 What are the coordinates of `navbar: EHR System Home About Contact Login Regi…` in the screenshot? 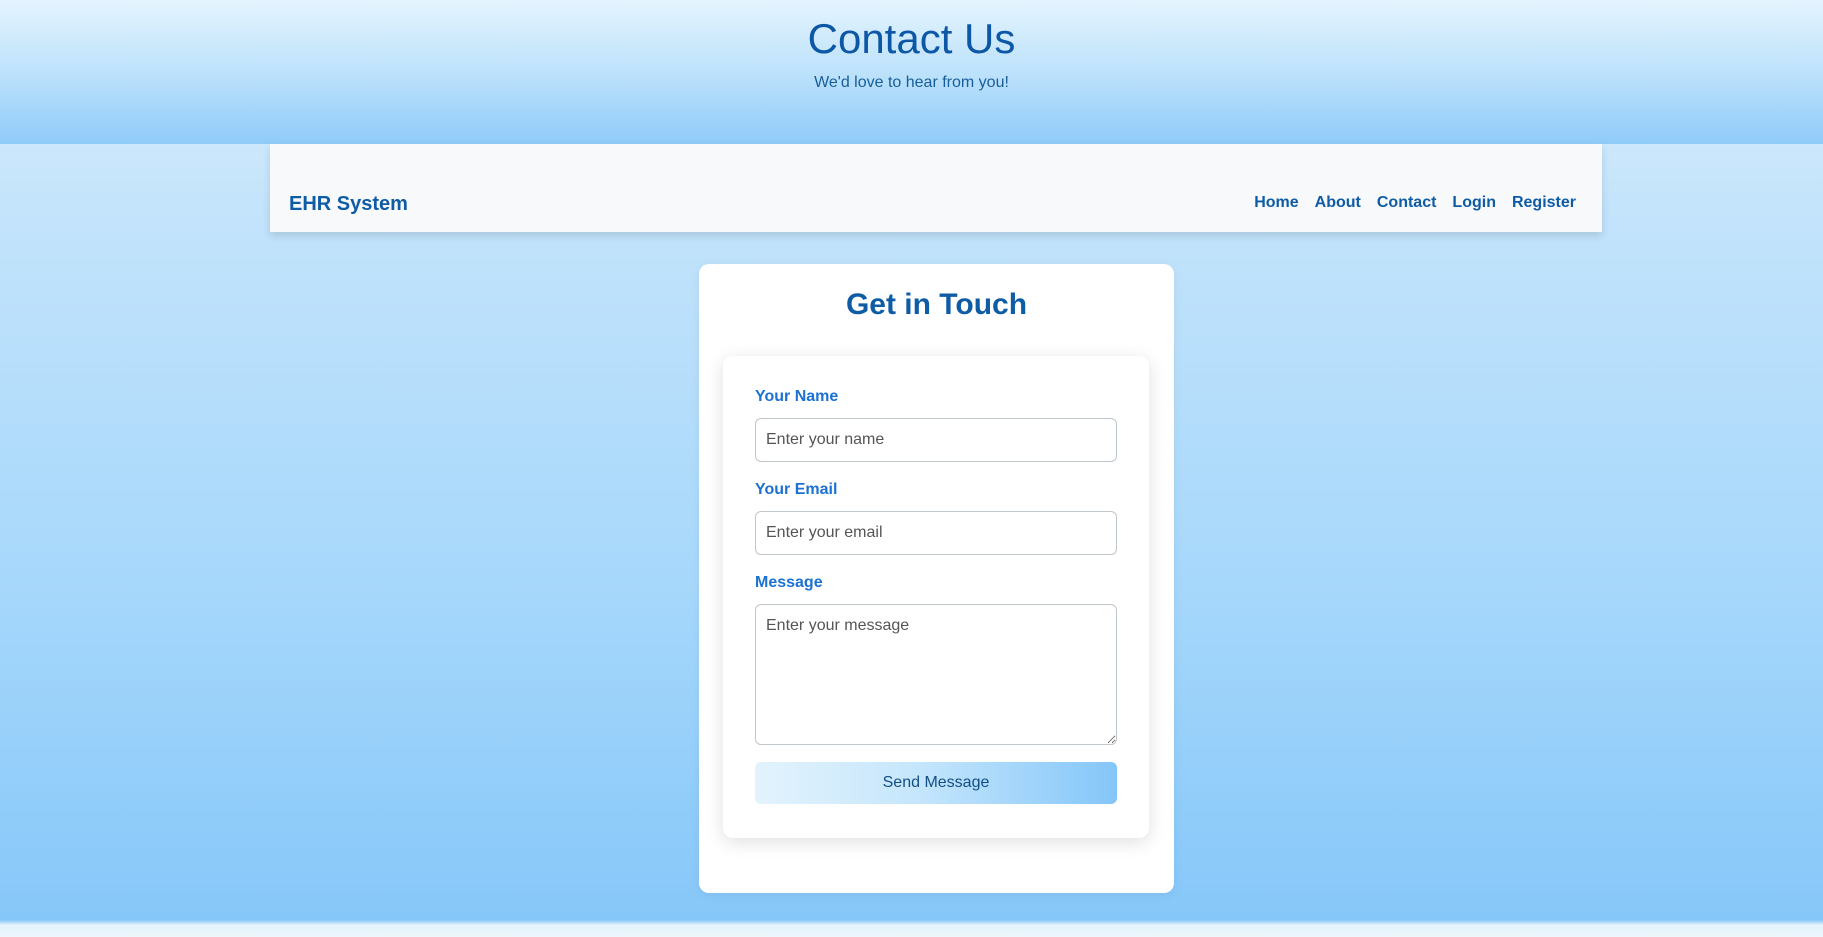 It's located at (936, 188).